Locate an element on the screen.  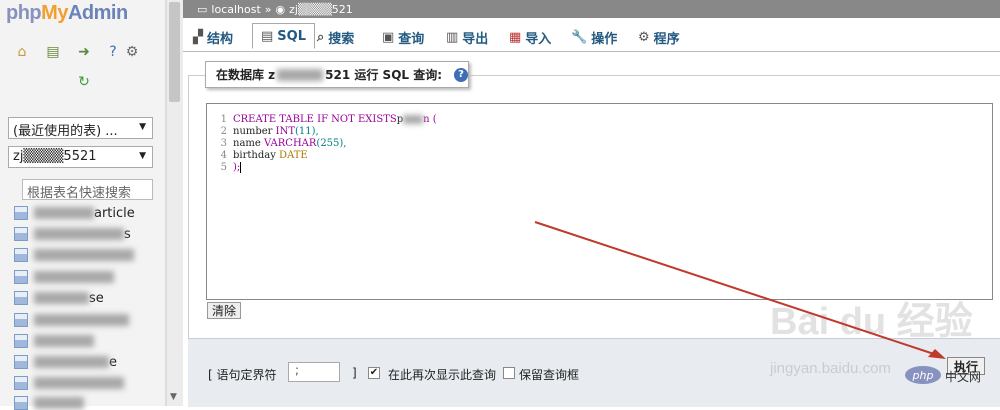
annotation-arrow is located at coordinates (740, 290).